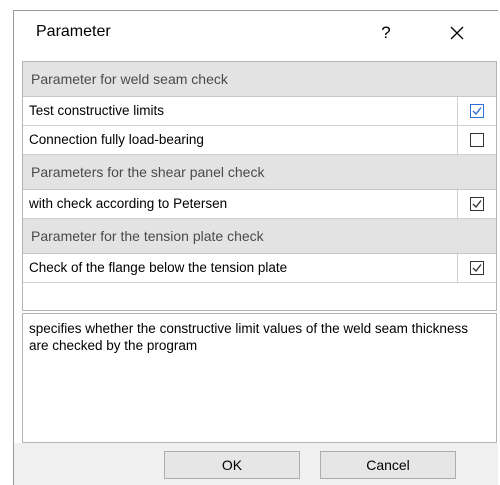  What do you see at coordinates (232, 465) in the screenshot?
I see `ok-button: OK` at bounding box center [232, 465].